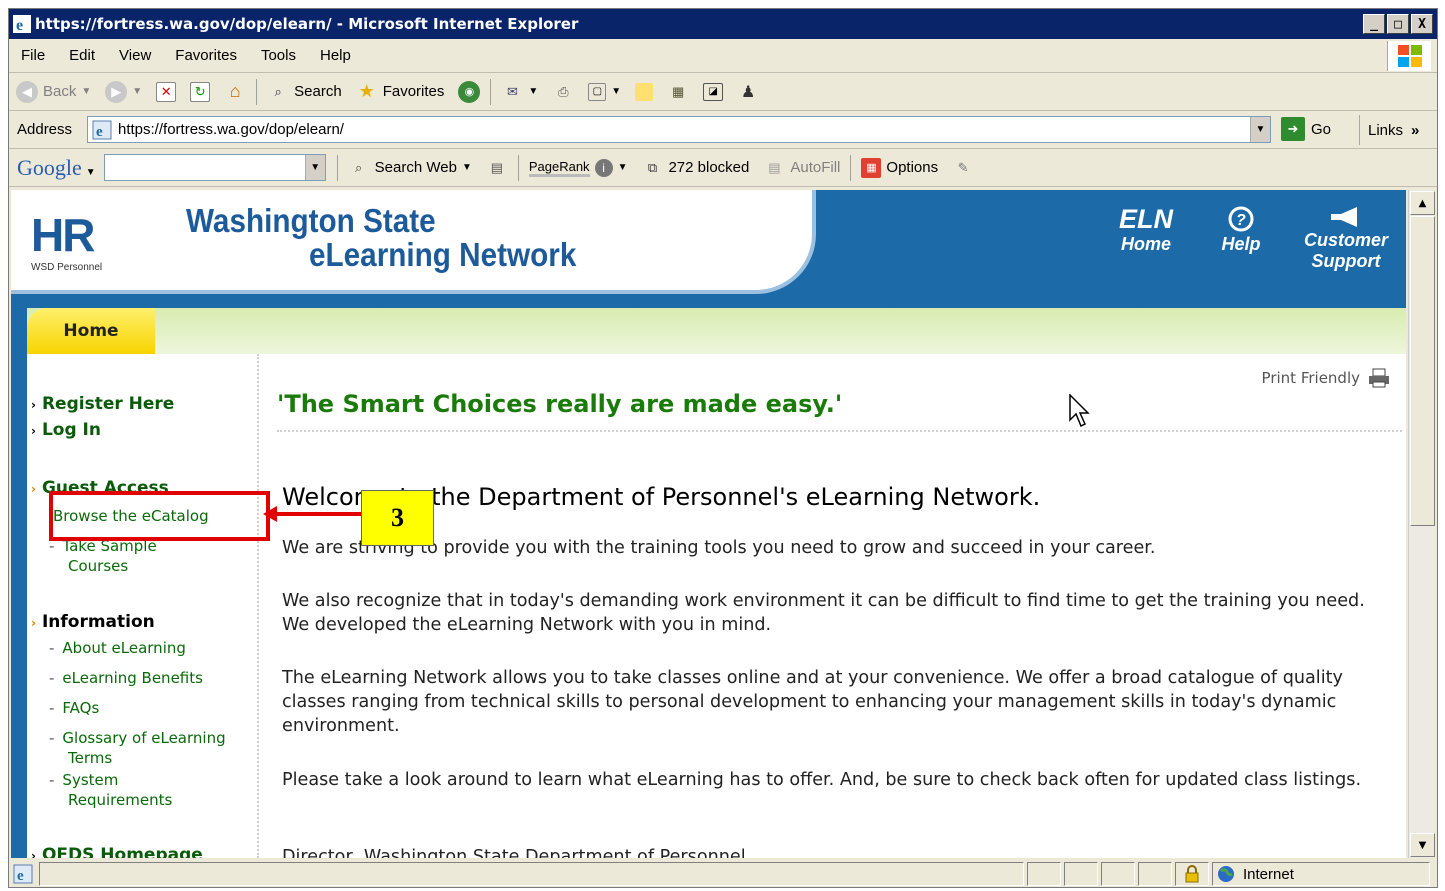  What do you see at coordinates (1389, 130) in the screenshot?
I see `links-button: Links »` at bounding box center [1389, 130].